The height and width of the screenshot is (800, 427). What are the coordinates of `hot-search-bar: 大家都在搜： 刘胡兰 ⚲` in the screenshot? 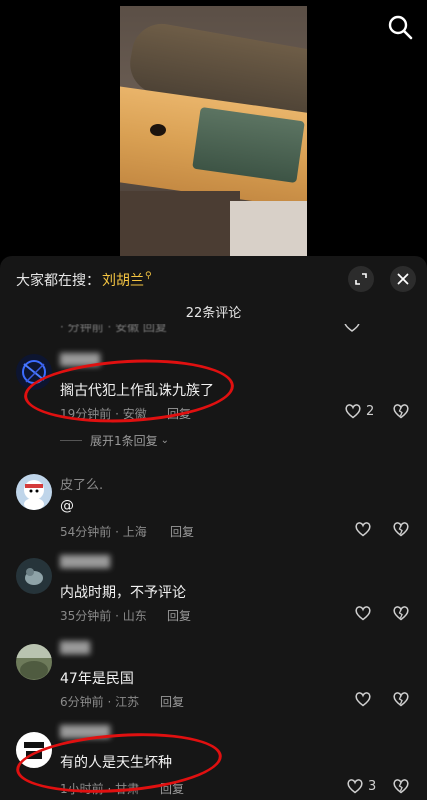 It's located at (84, 280).